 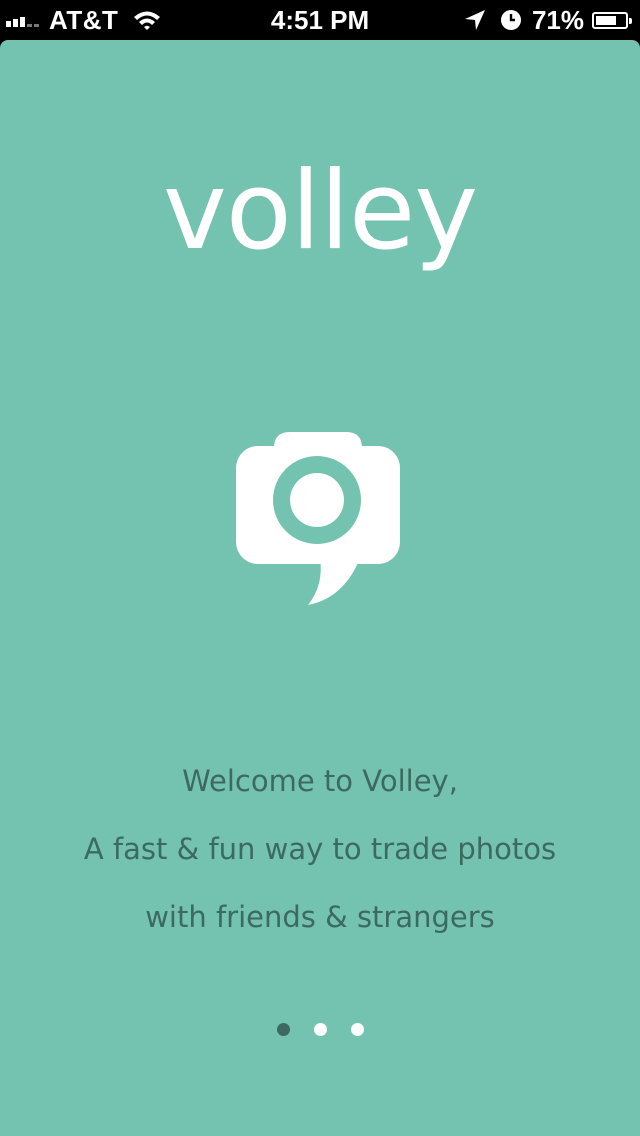 I want to click on battery-fill, so click(x=606, y=20).